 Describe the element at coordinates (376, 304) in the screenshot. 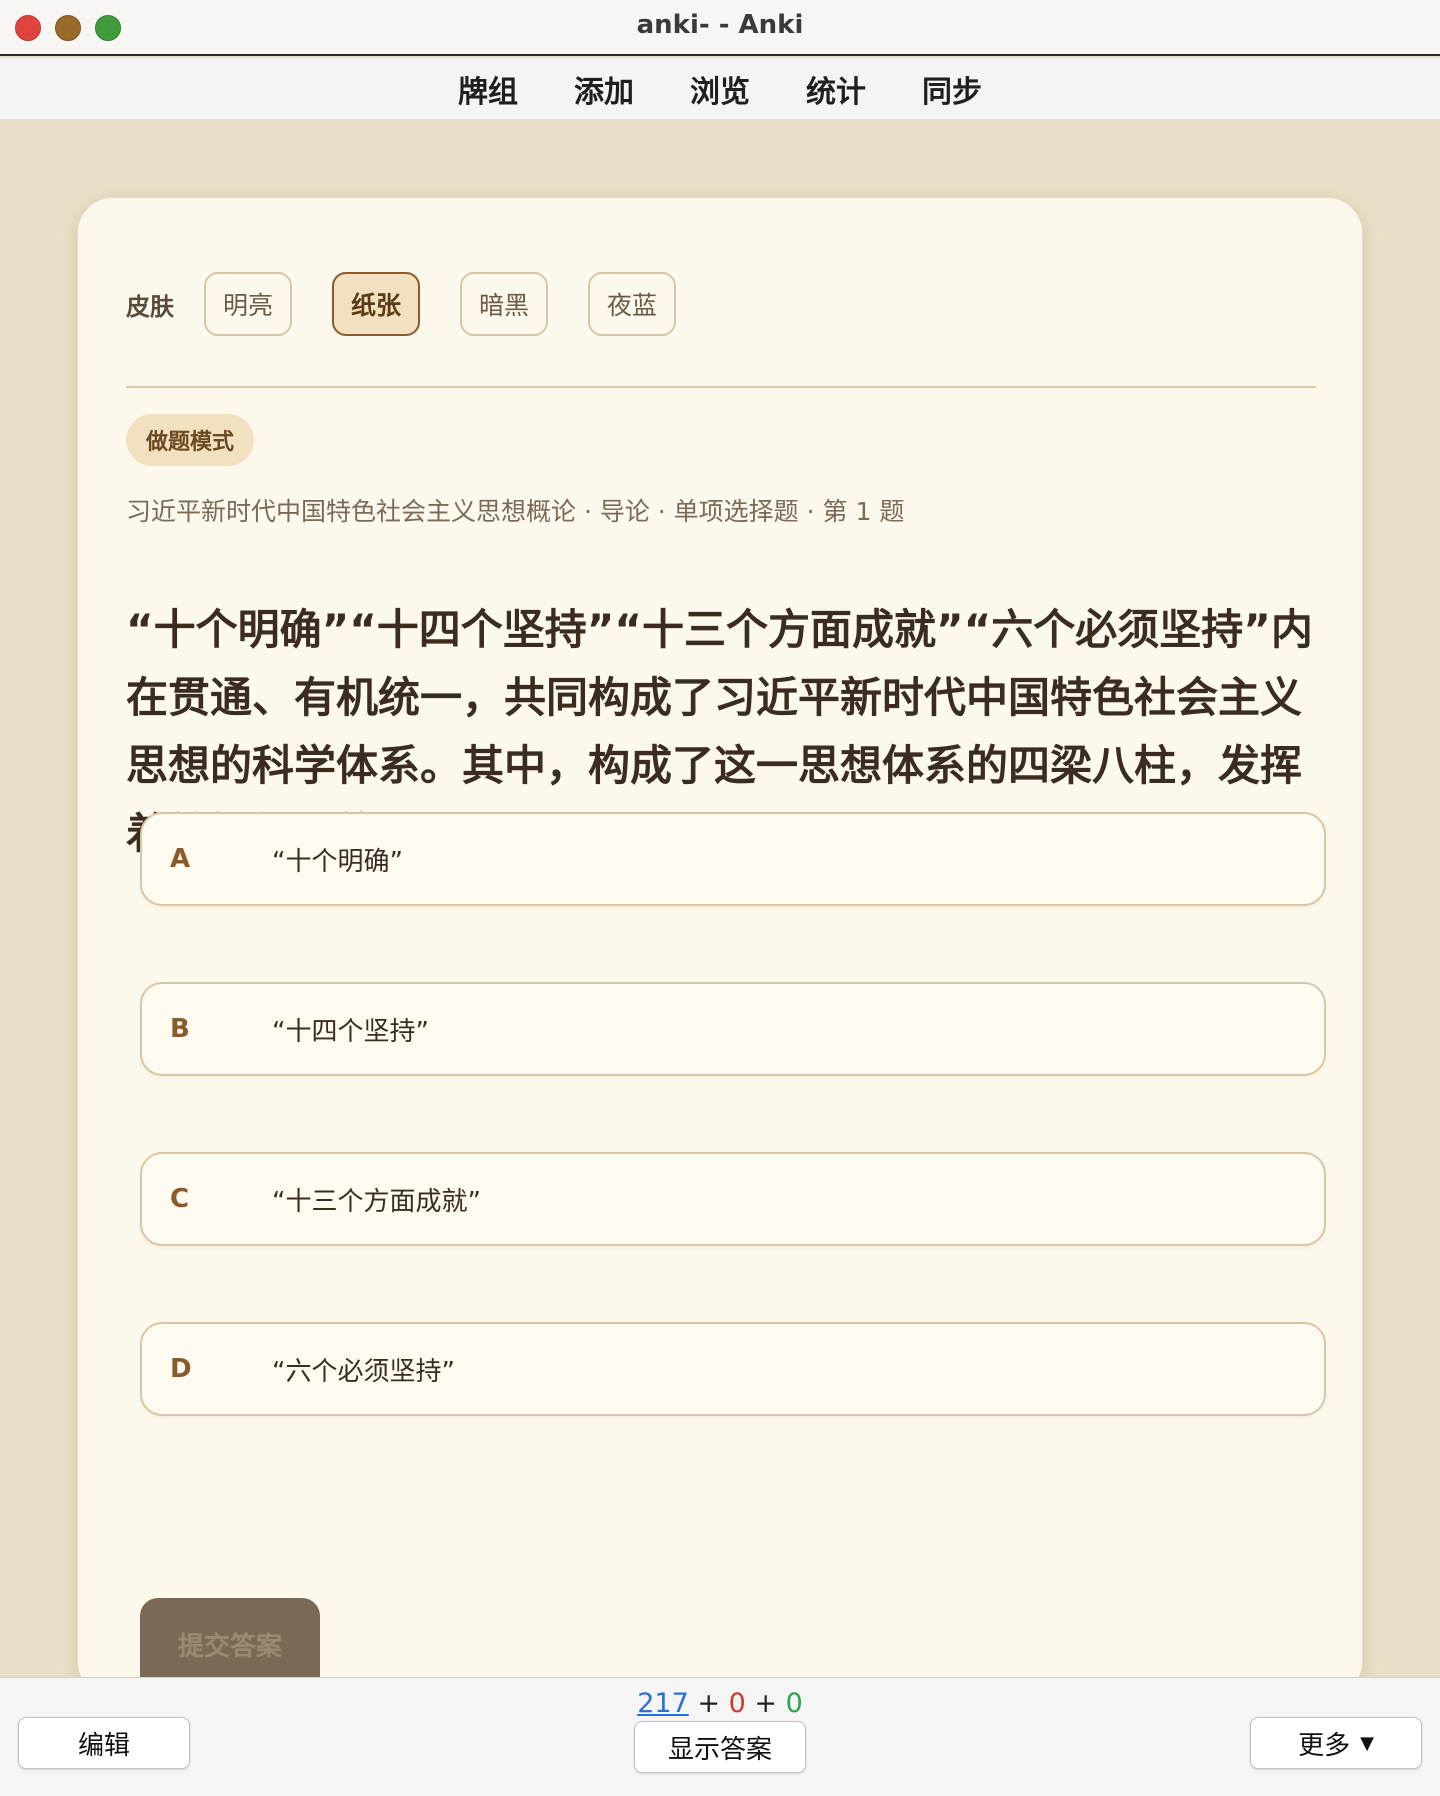

I see `skin-button-paper: 纸张` at that location.